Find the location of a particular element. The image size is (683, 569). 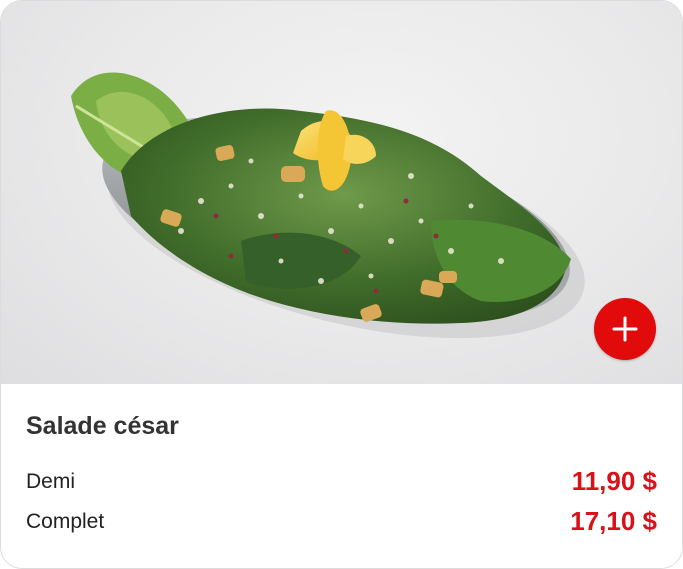

price-row-complet: Complet 17,10 $ is located at coordinates (341, 523).